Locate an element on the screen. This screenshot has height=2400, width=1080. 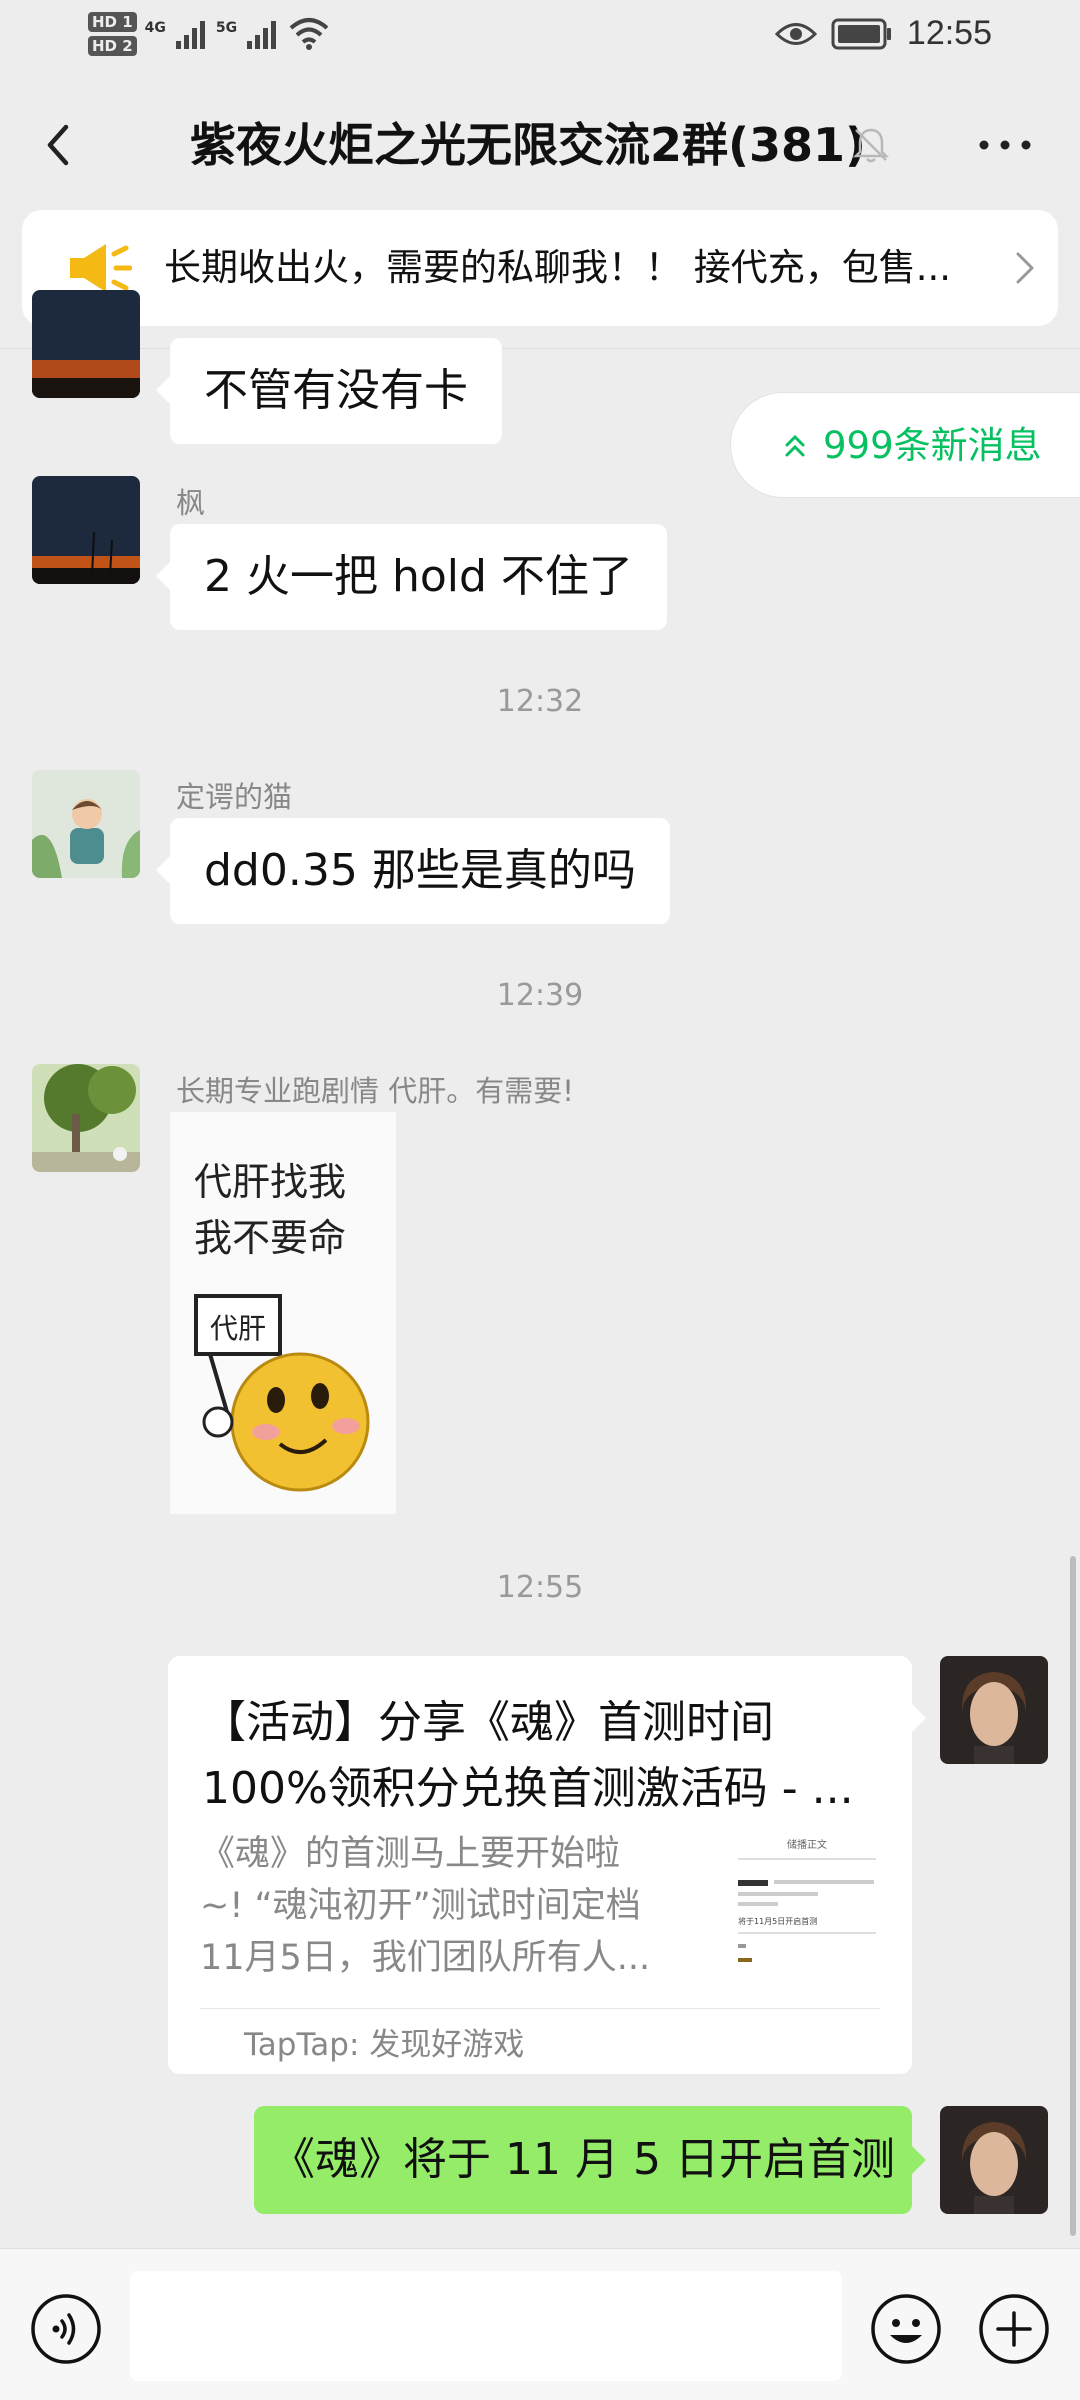
link-thumbnail: 储播正文 将于11月5日开启首测 is located at coordinates (807, 1901).